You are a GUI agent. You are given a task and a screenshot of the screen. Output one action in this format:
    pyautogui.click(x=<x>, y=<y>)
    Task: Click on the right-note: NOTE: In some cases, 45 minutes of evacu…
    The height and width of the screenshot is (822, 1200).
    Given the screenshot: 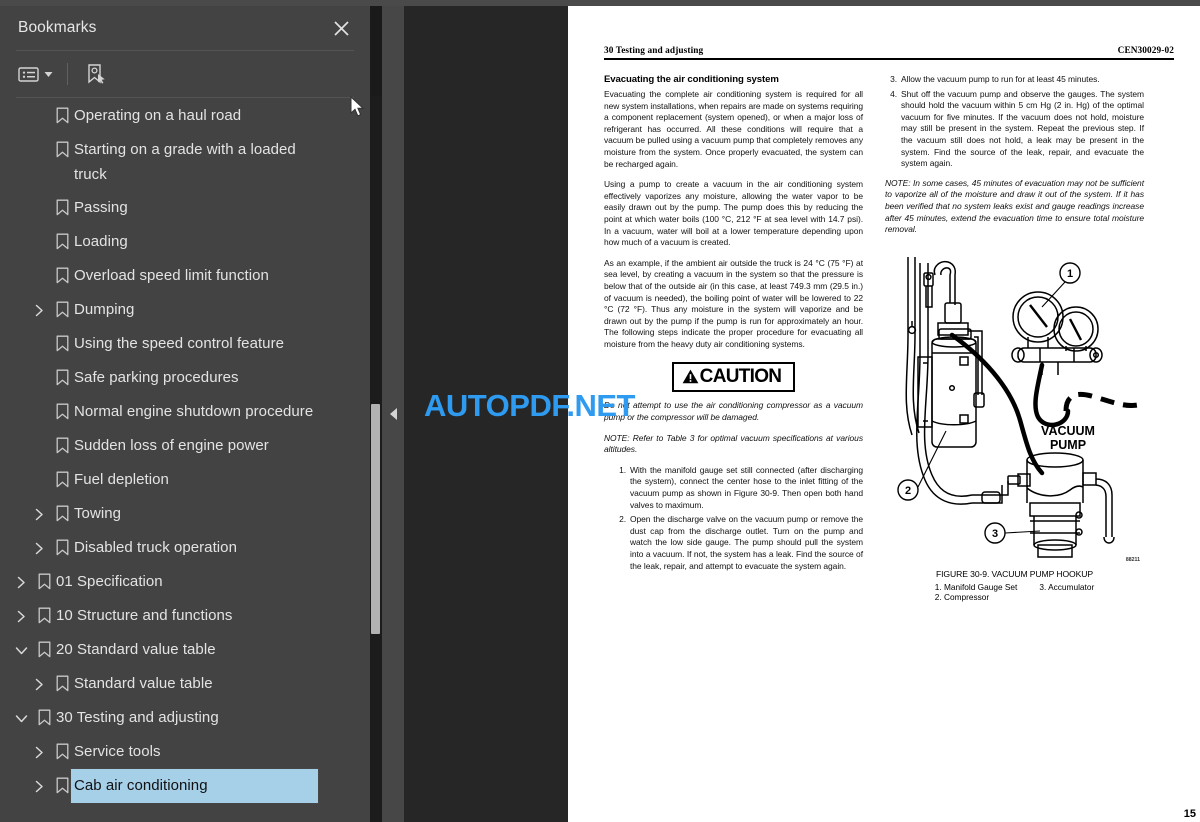 What is the action you would take?
    pyautogui.click(x=1014, y=206)
    